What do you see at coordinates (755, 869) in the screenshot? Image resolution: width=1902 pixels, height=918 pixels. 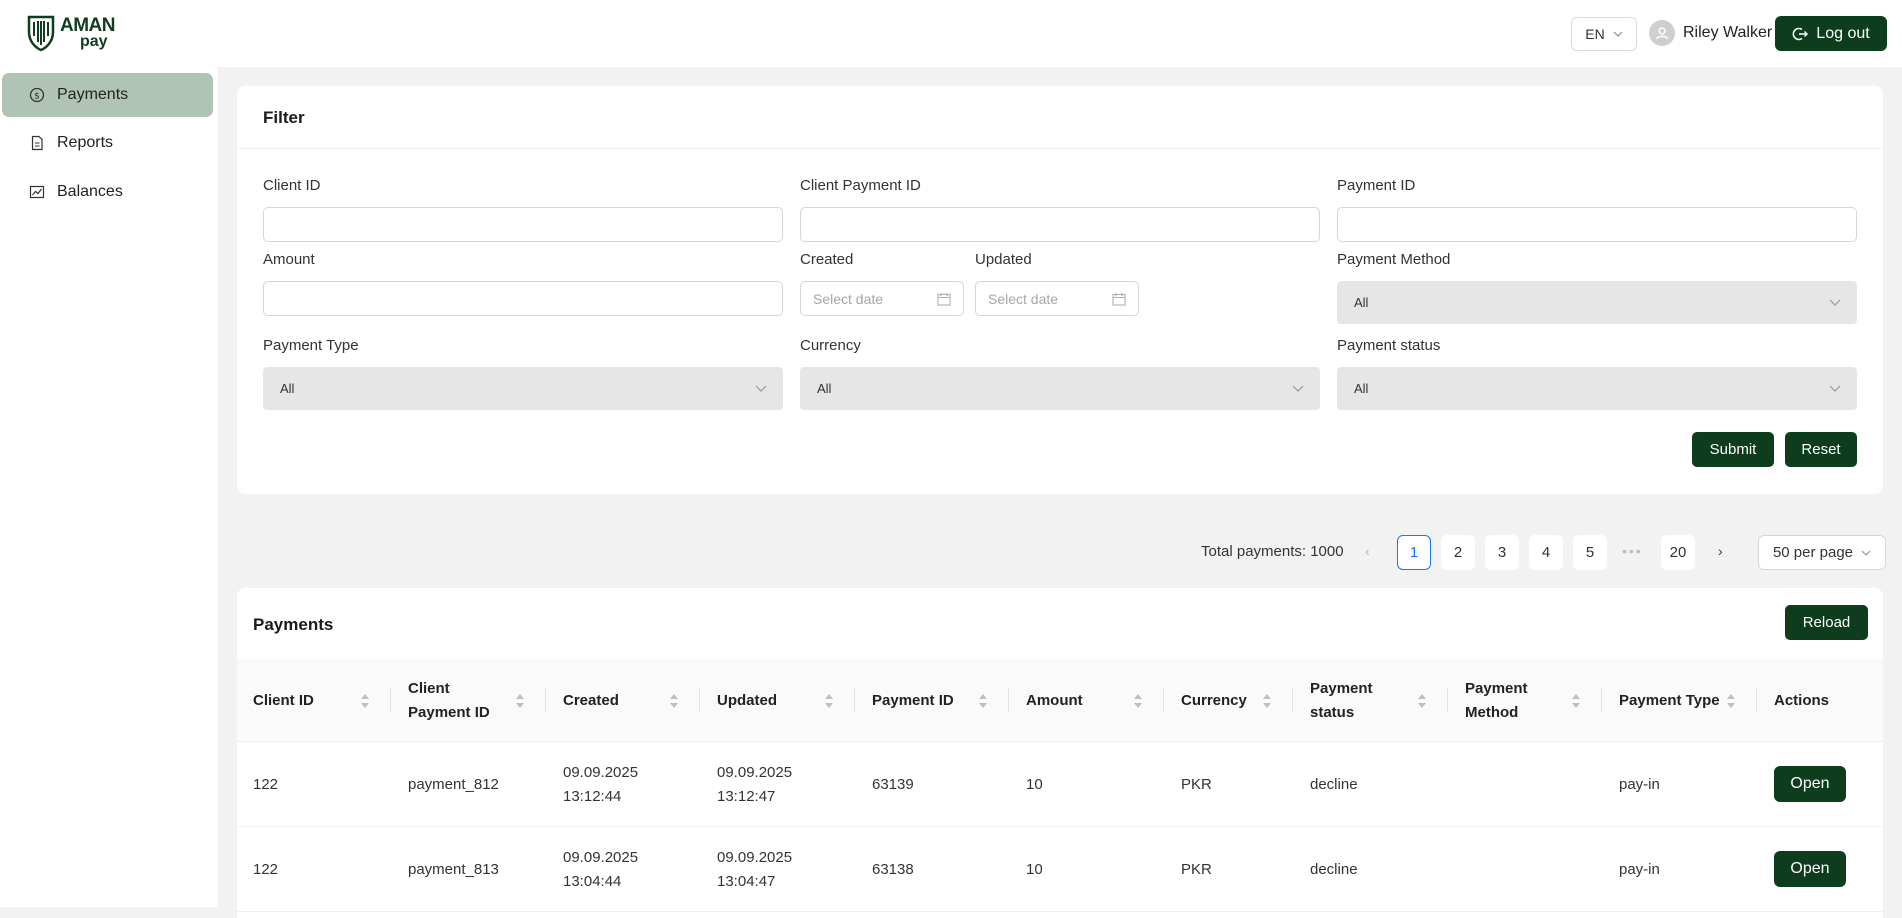 I see `cell-updated: 09.09.2025 13:04:47` at bounding box center [755, 869].